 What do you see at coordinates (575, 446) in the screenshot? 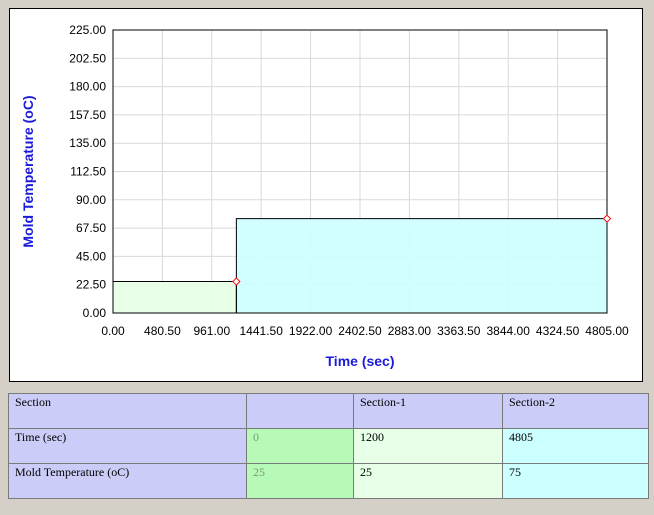
I see `cell-time-section-2: 4805` at bounding box center [575, 446].